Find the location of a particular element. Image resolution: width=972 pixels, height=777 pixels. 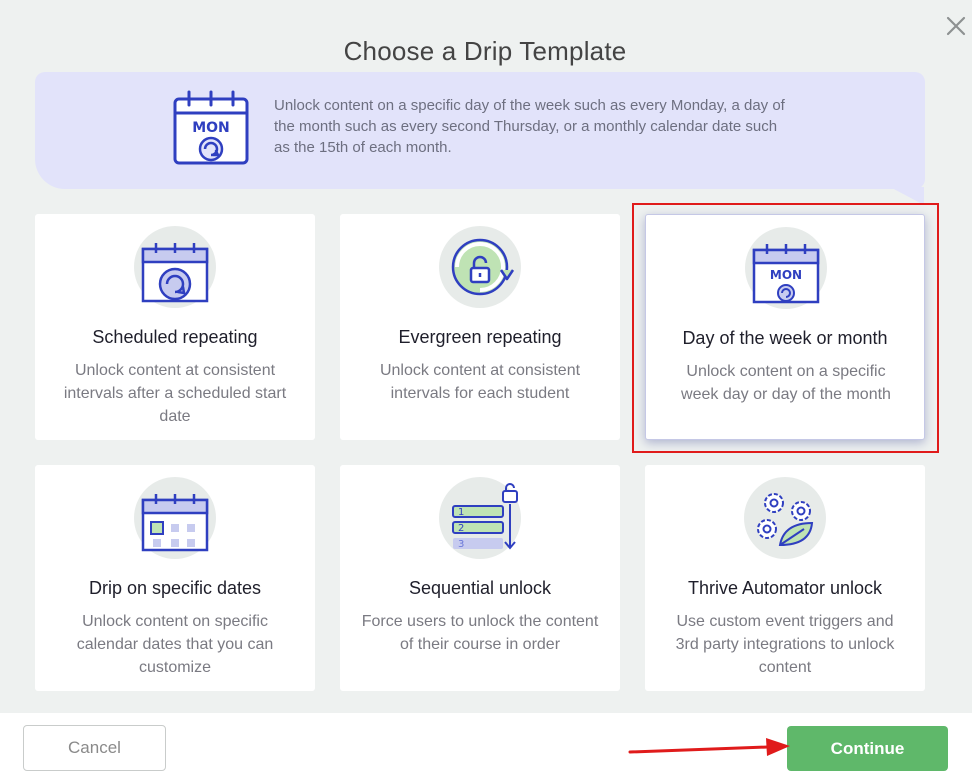

card-title: Day of the week or month is located at coordinates (785, 338).